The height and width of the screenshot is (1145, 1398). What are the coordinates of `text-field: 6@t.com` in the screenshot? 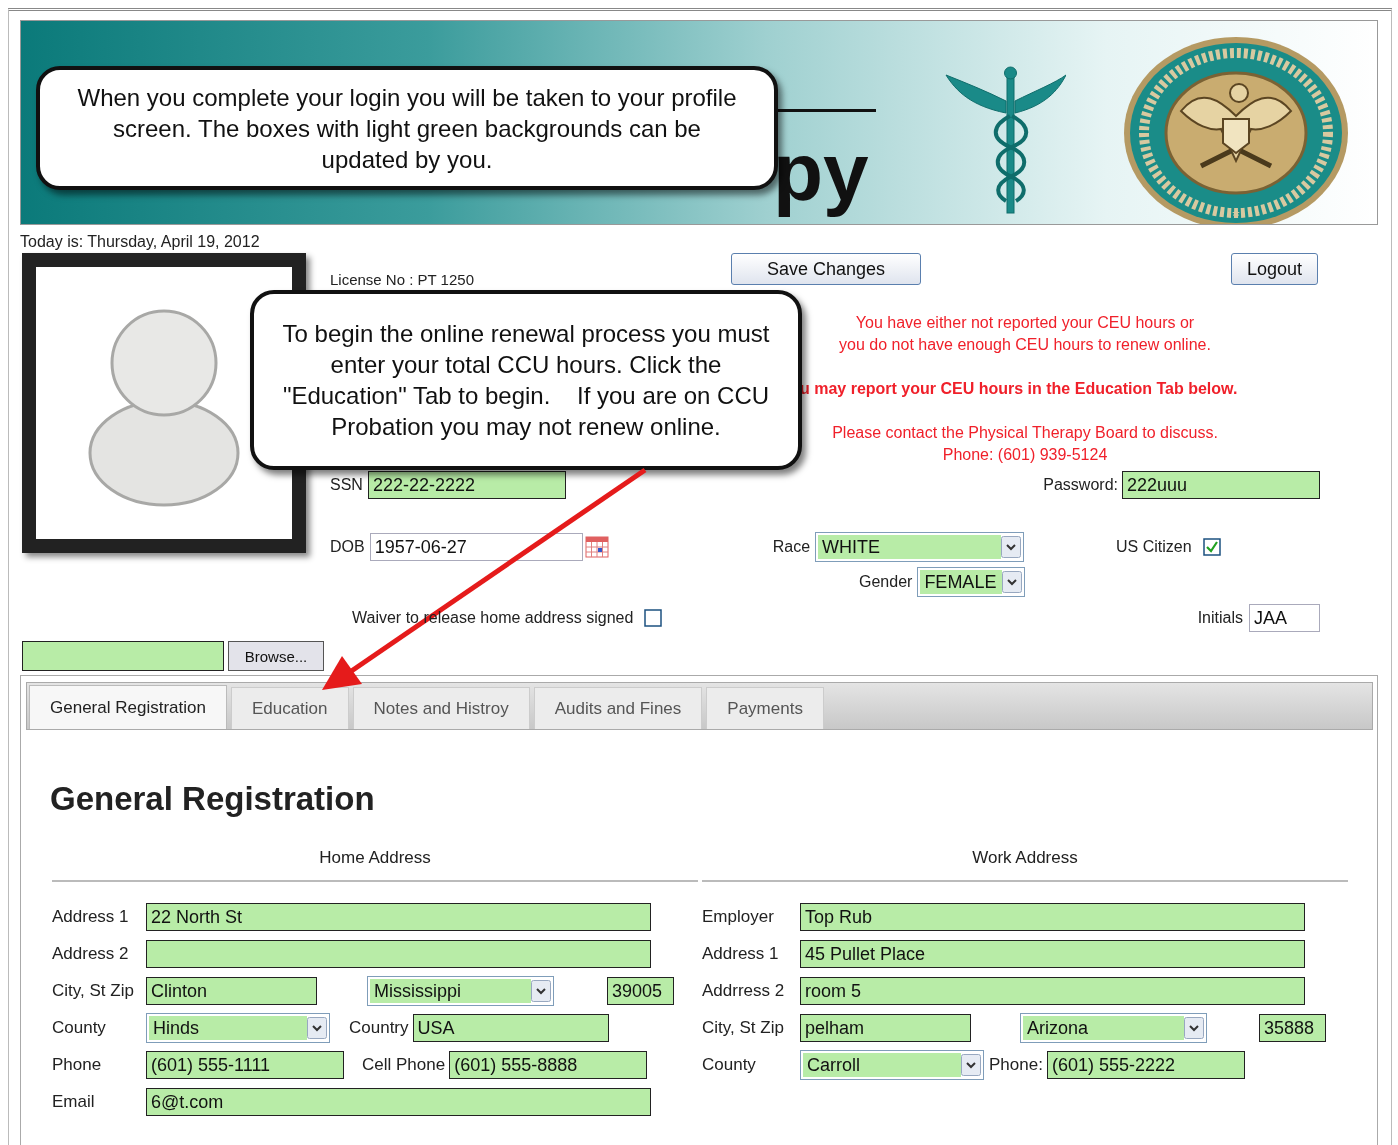 It's located at (398, 1101).